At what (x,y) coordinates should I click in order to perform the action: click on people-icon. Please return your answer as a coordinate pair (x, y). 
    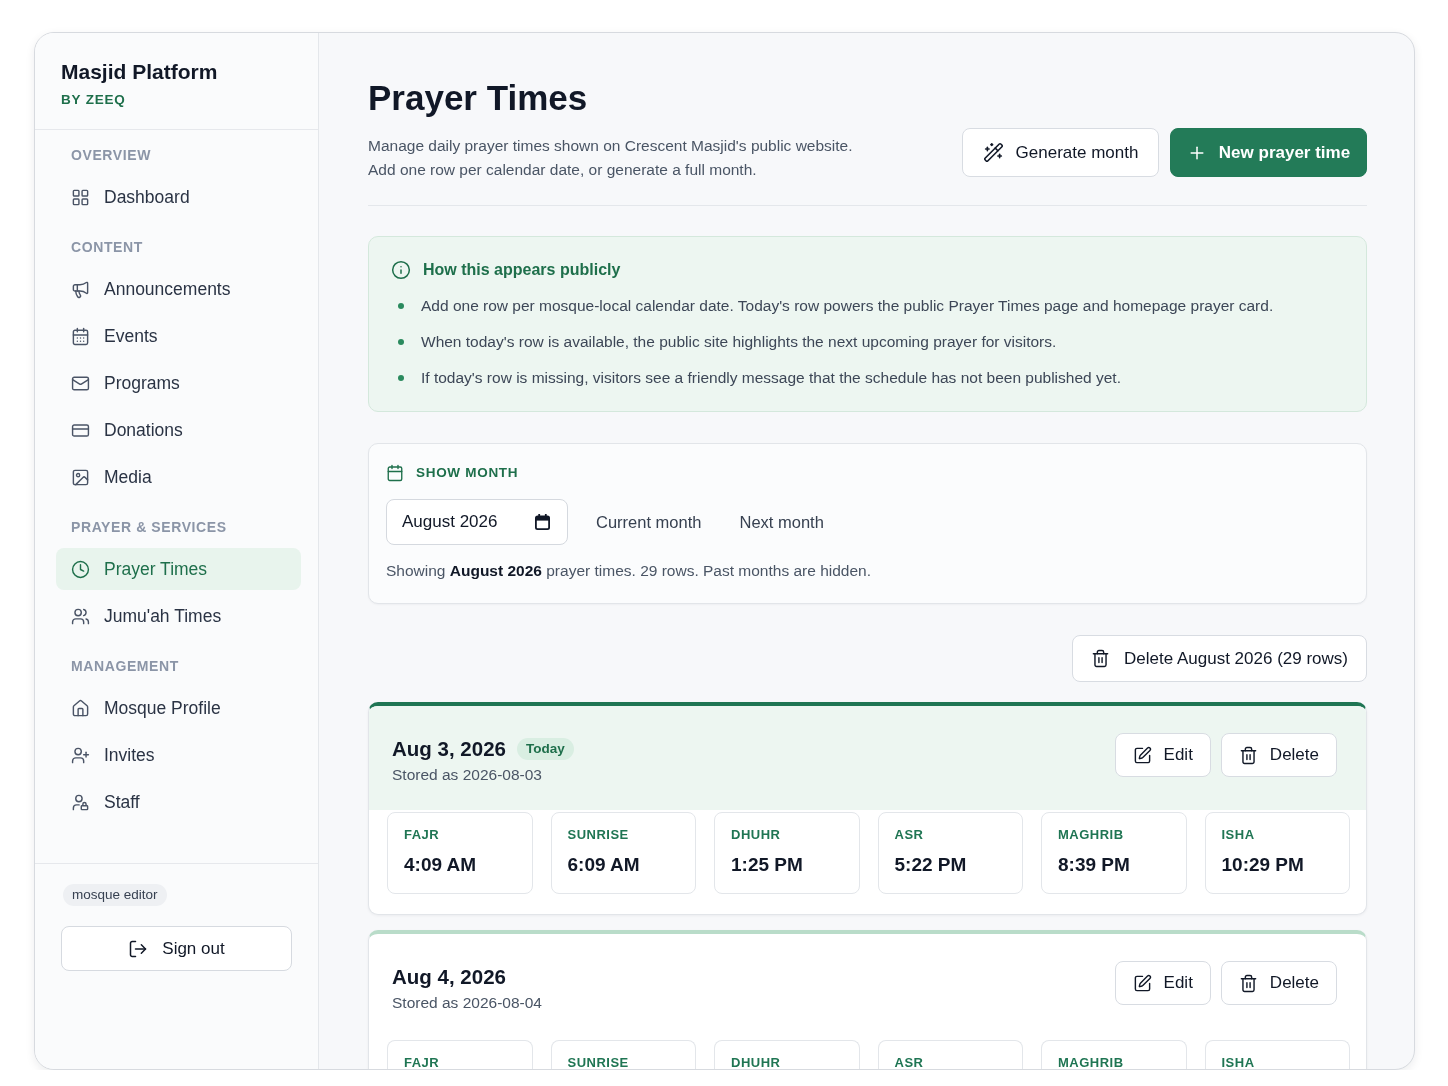
    Looking at the image, I should click on (80, 616).